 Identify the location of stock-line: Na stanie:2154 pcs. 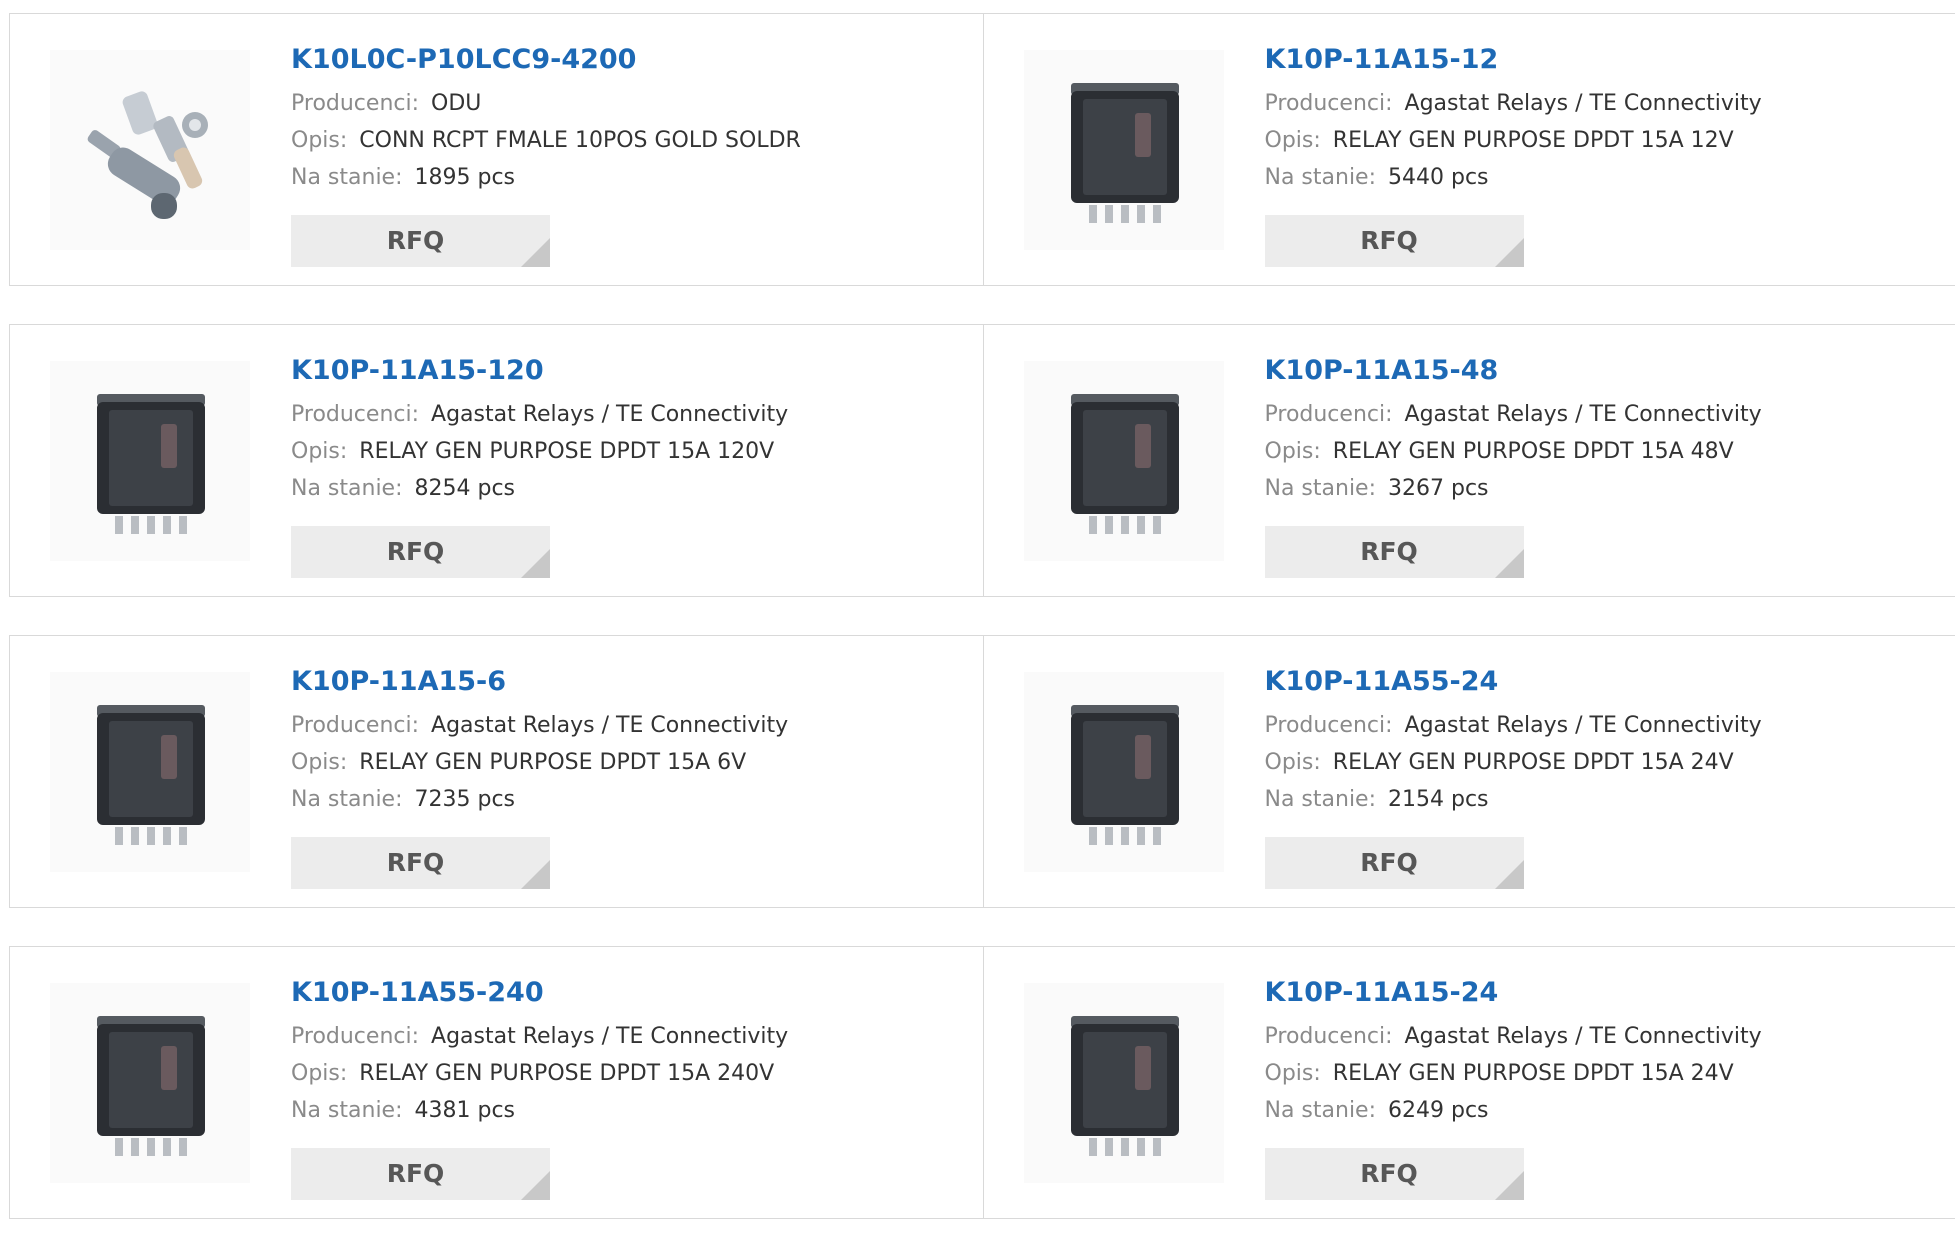
(1600, 799).